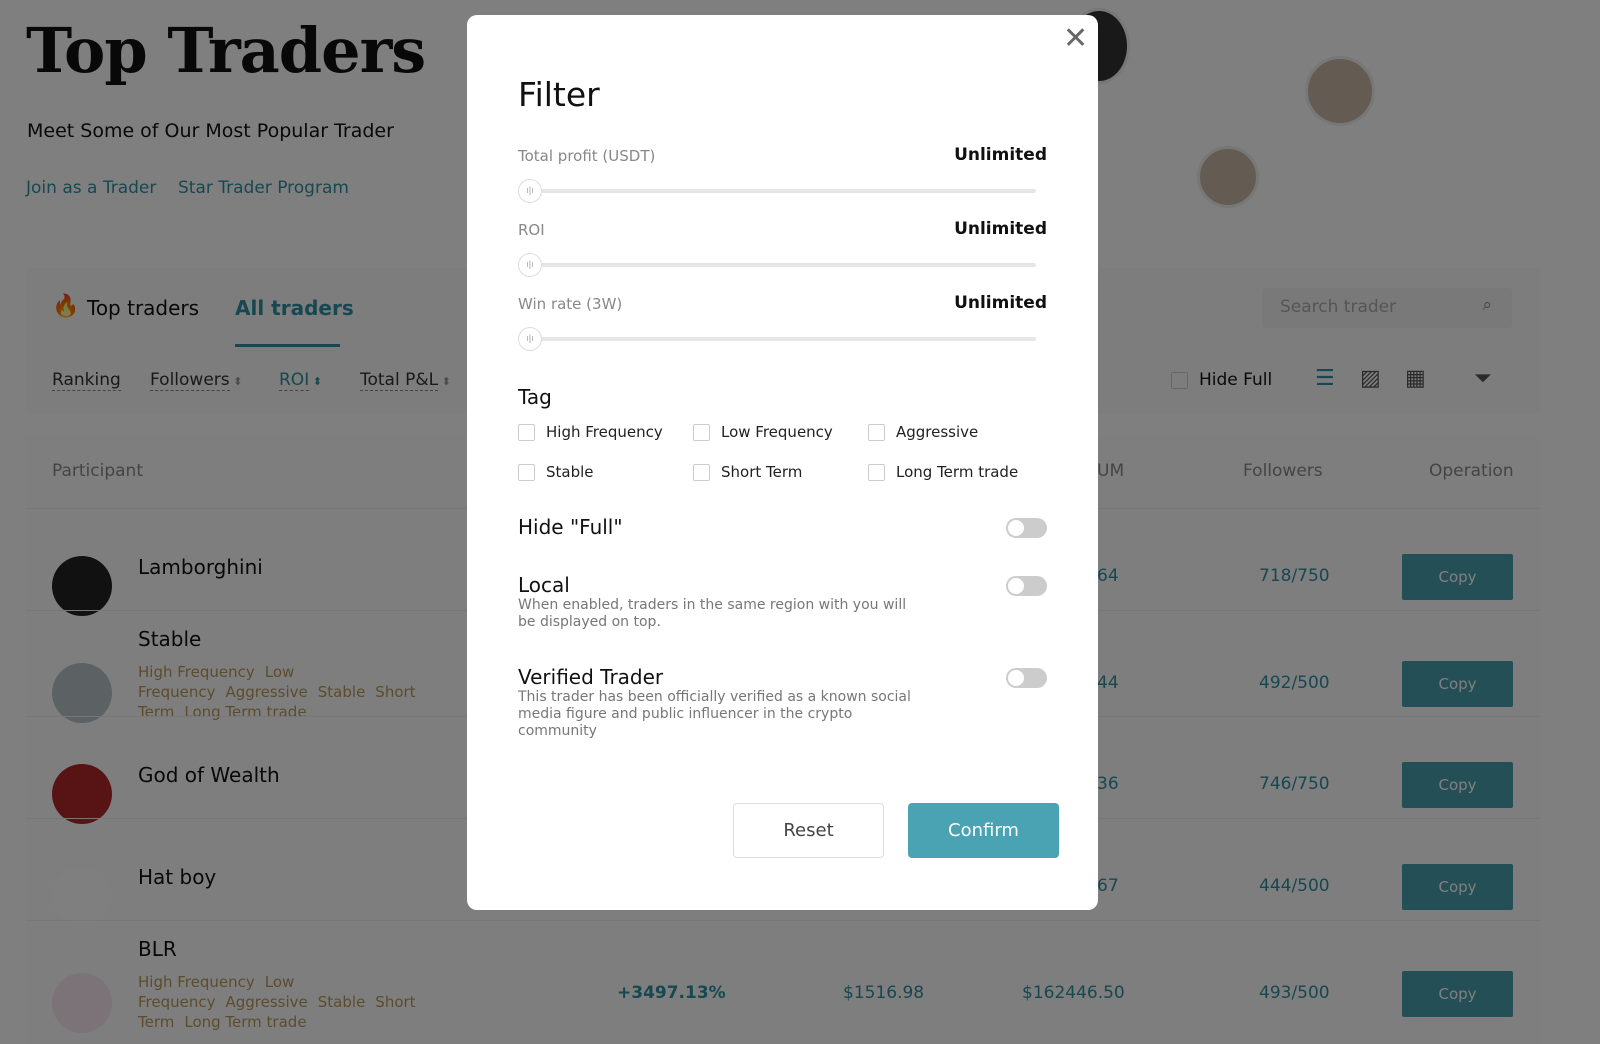 This screenshot has width=1600, height=1044. What do you see at coordinates (762, 472) in the screenshot?
I see `tag-checkbox-label: Short Term` at bounding box center [762, 472].